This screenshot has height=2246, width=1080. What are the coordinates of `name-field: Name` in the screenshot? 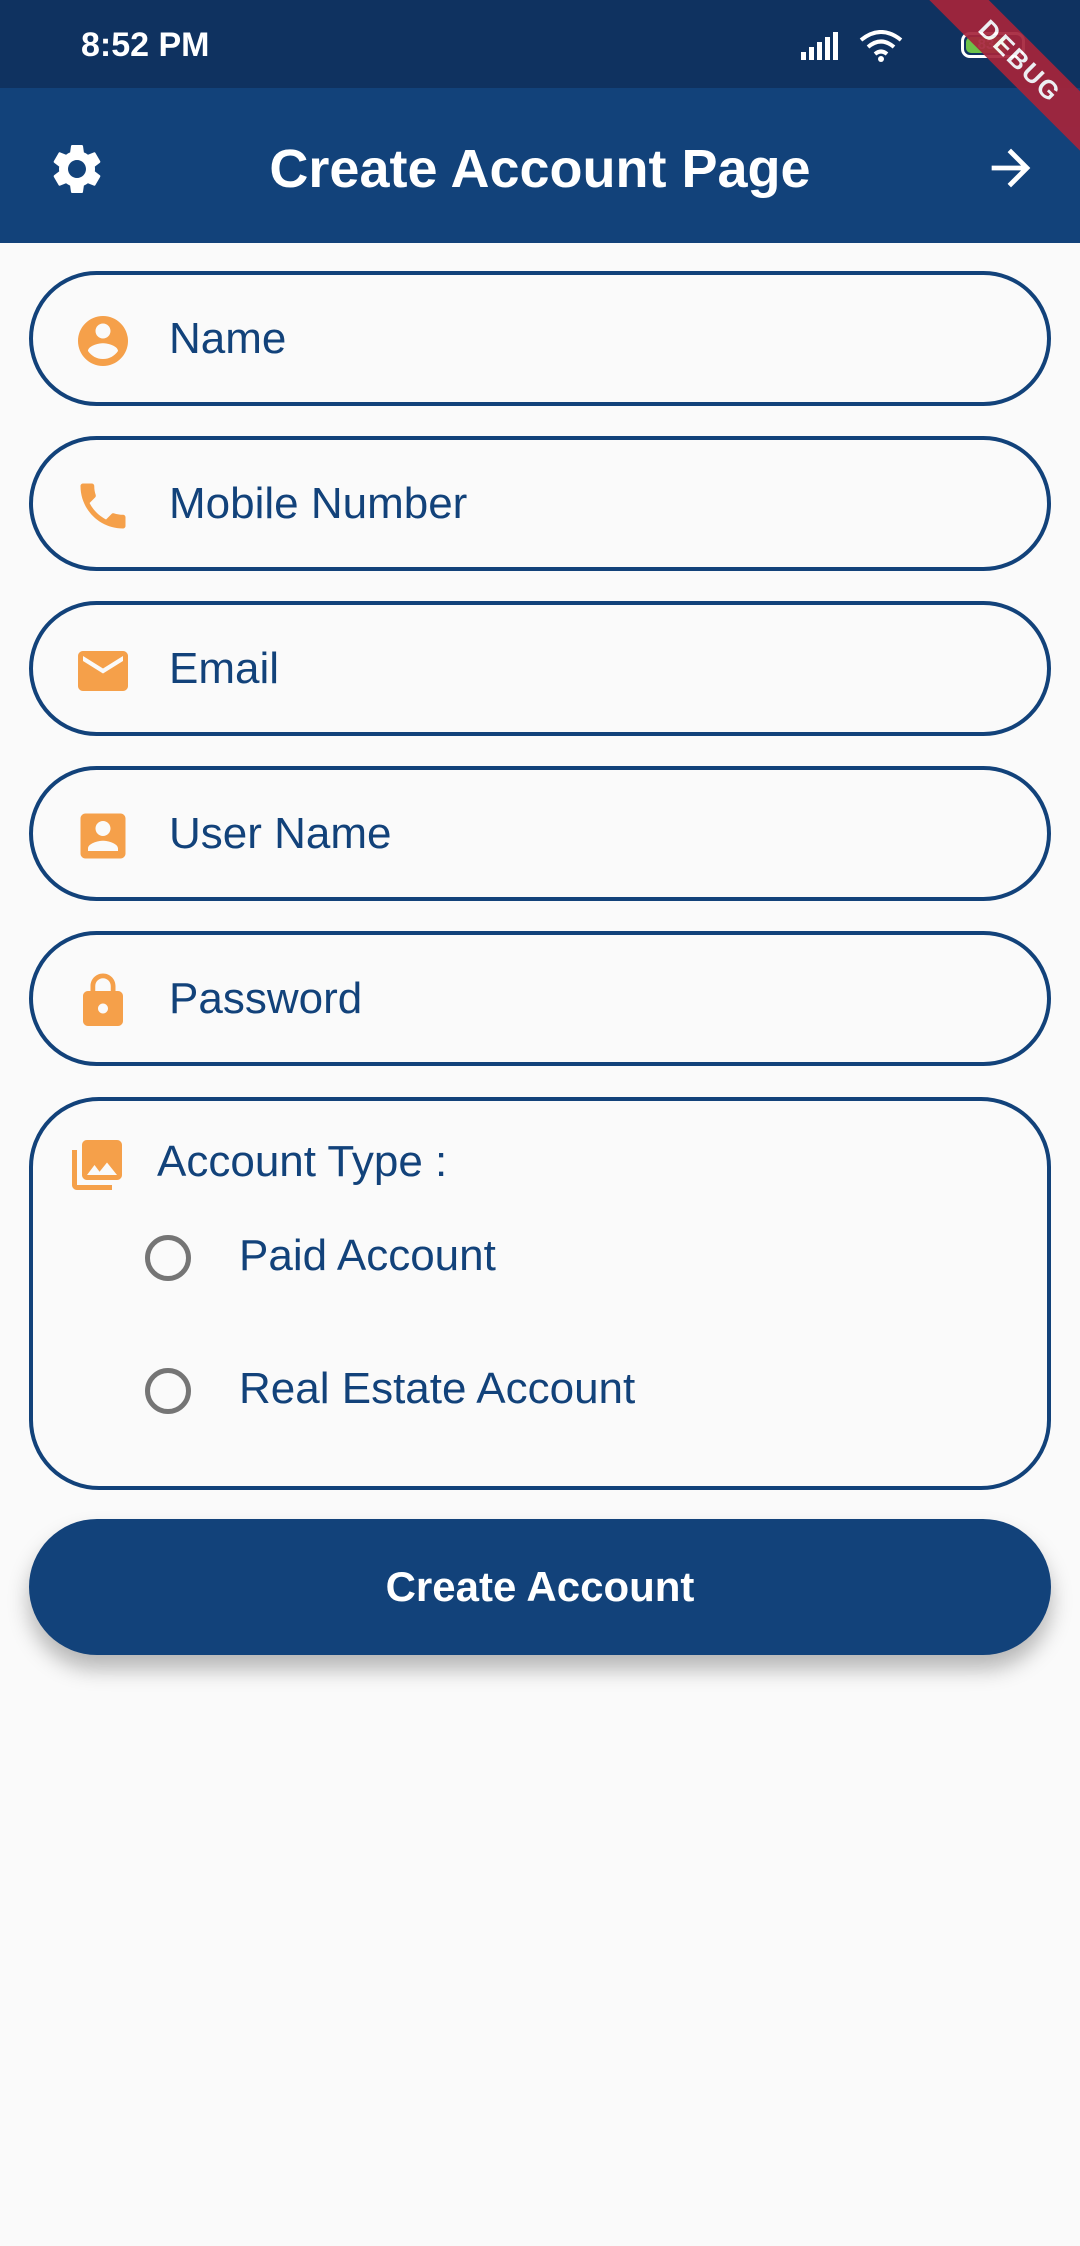 It's located at (540, 338).